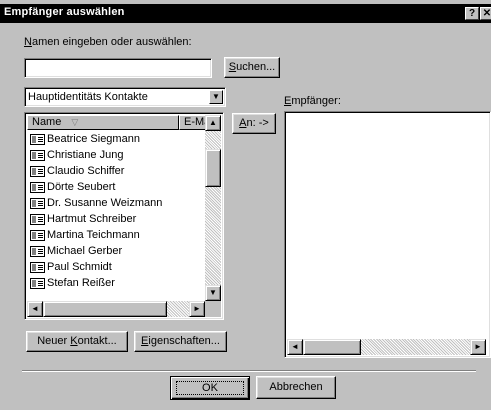  What do you see at coordinates (332, 347) in the screenshot?
I see `recipients-horizontal-scroll-thumb` at bounding box center [332, 347].